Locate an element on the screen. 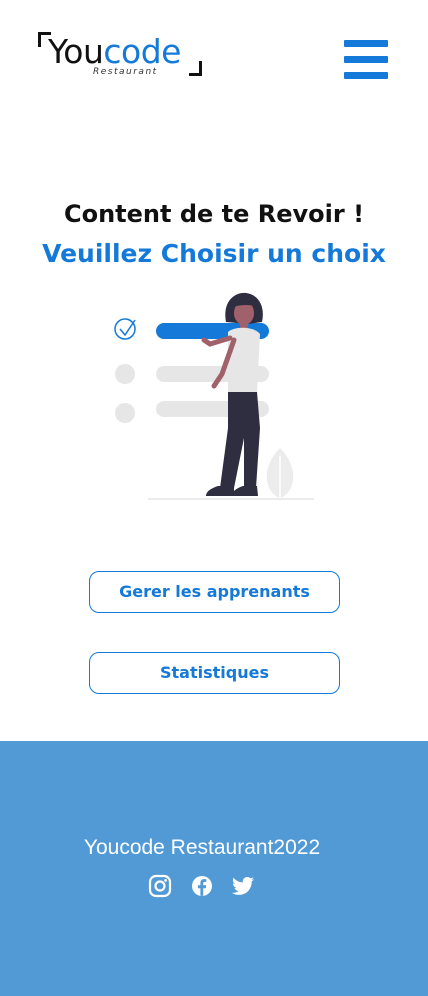 This screenshot has width=428, height=996. person-checklist-illustration is located at coordinates (215, 395).